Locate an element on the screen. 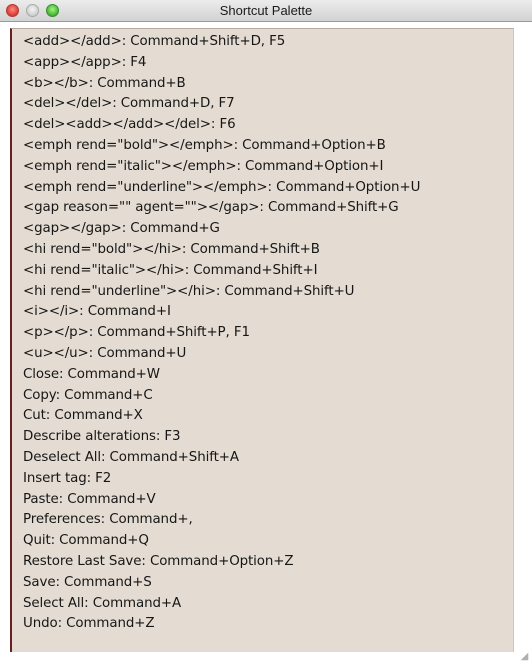  shortcut-item: Copy: Command+C is located at coordinates (221, 396).